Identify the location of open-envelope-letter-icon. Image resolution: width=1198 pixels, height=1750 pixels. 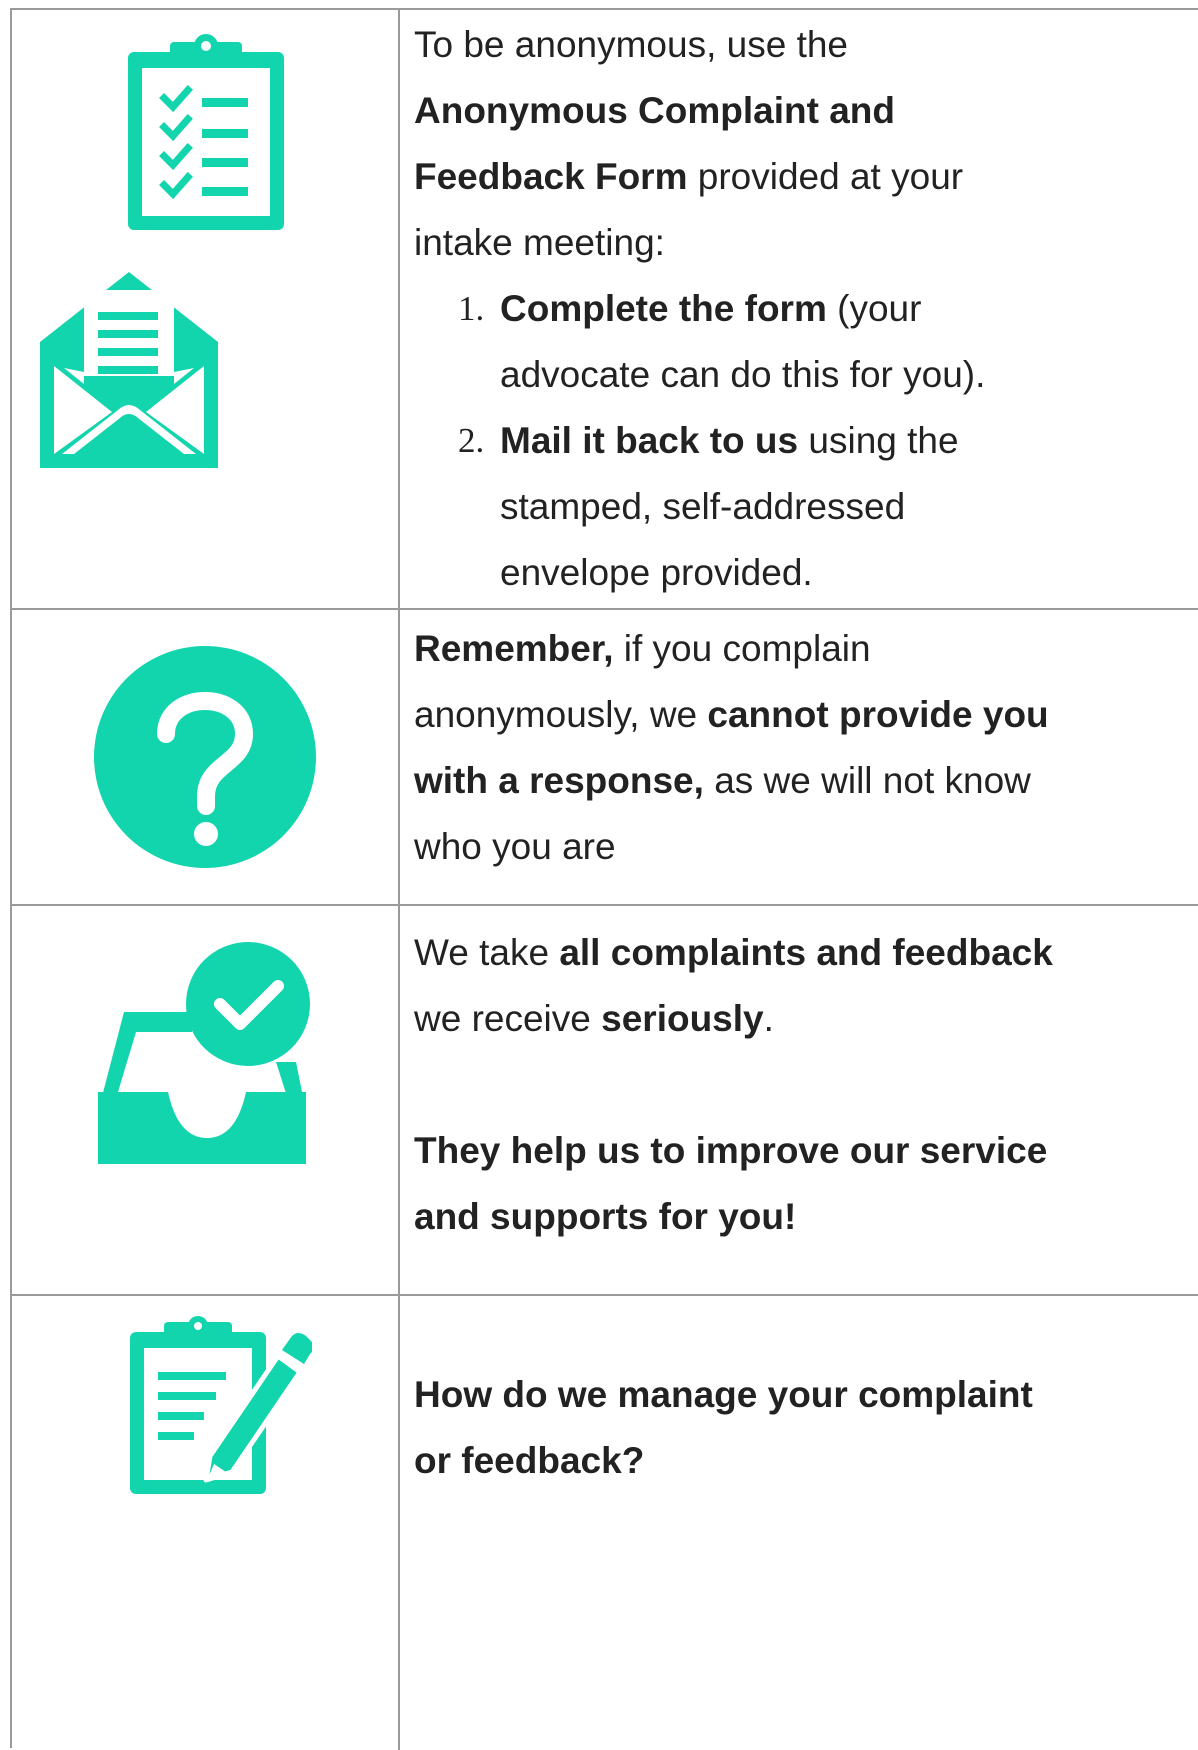
(129, 370).